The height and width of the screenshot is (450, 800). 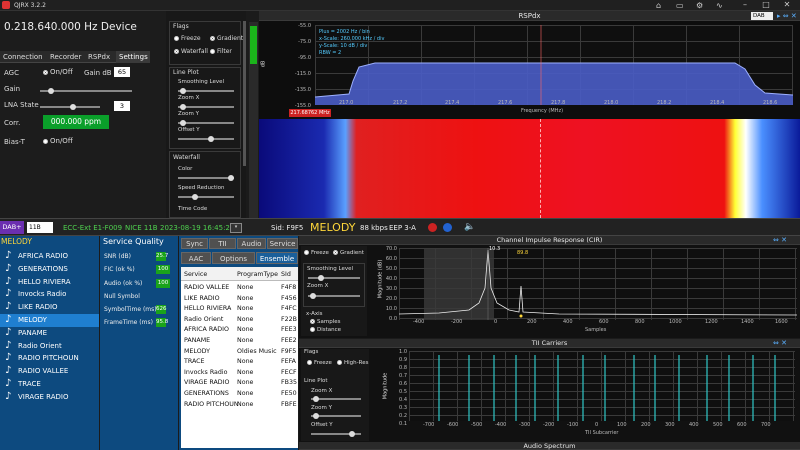 I want to click on tab-recorder: Recorder, so click(x=65, y=57).